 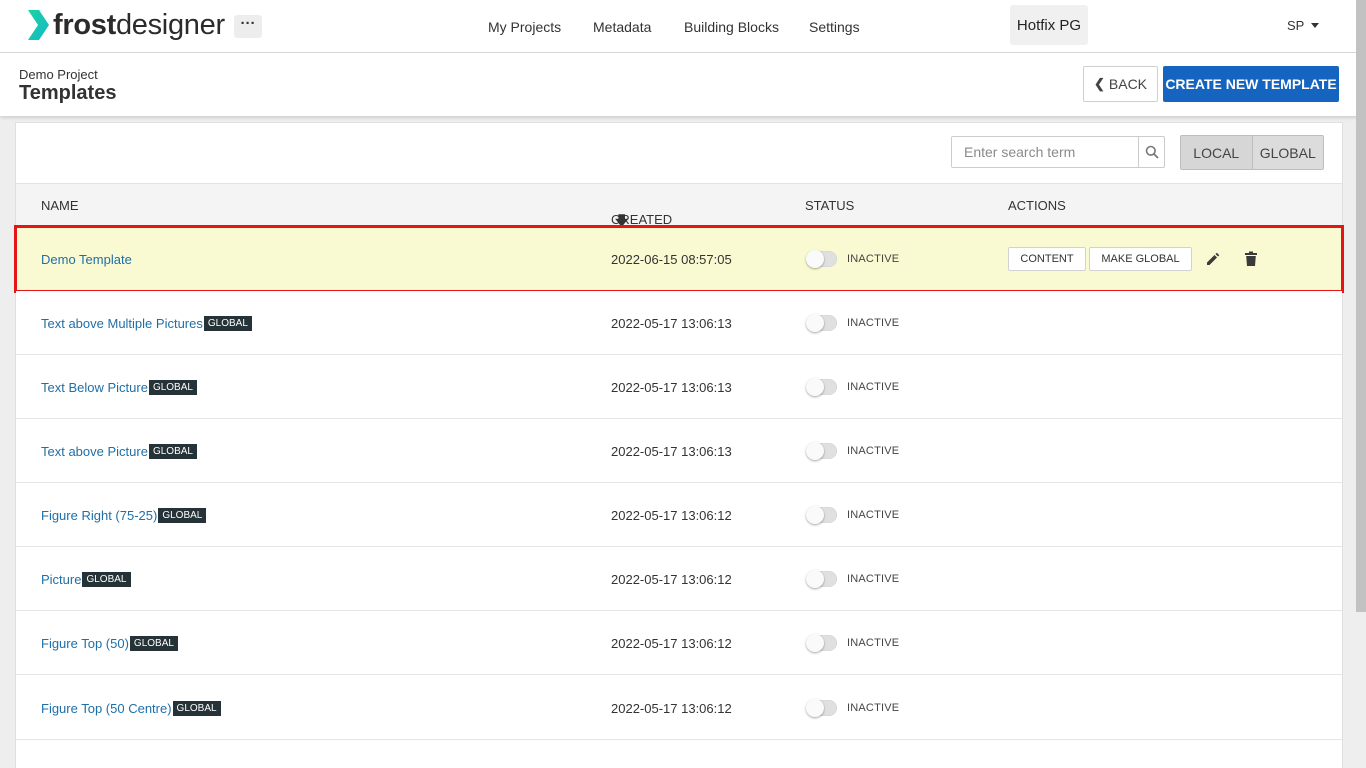 What do you see at coordinates (671, 259) in the screenshot?
I see `created-at-value: 2022-06-15 08:57:05` at bounding box center [671, 259].